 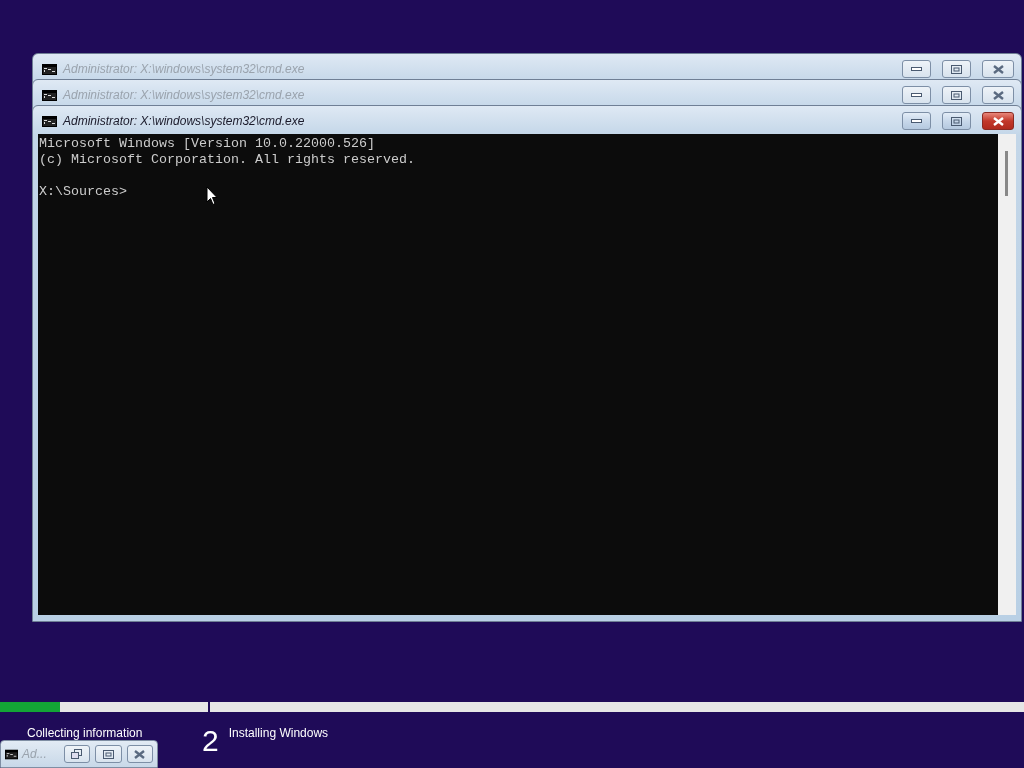 I want to click on step-label: Collecting information, so click(x=85, y=732).